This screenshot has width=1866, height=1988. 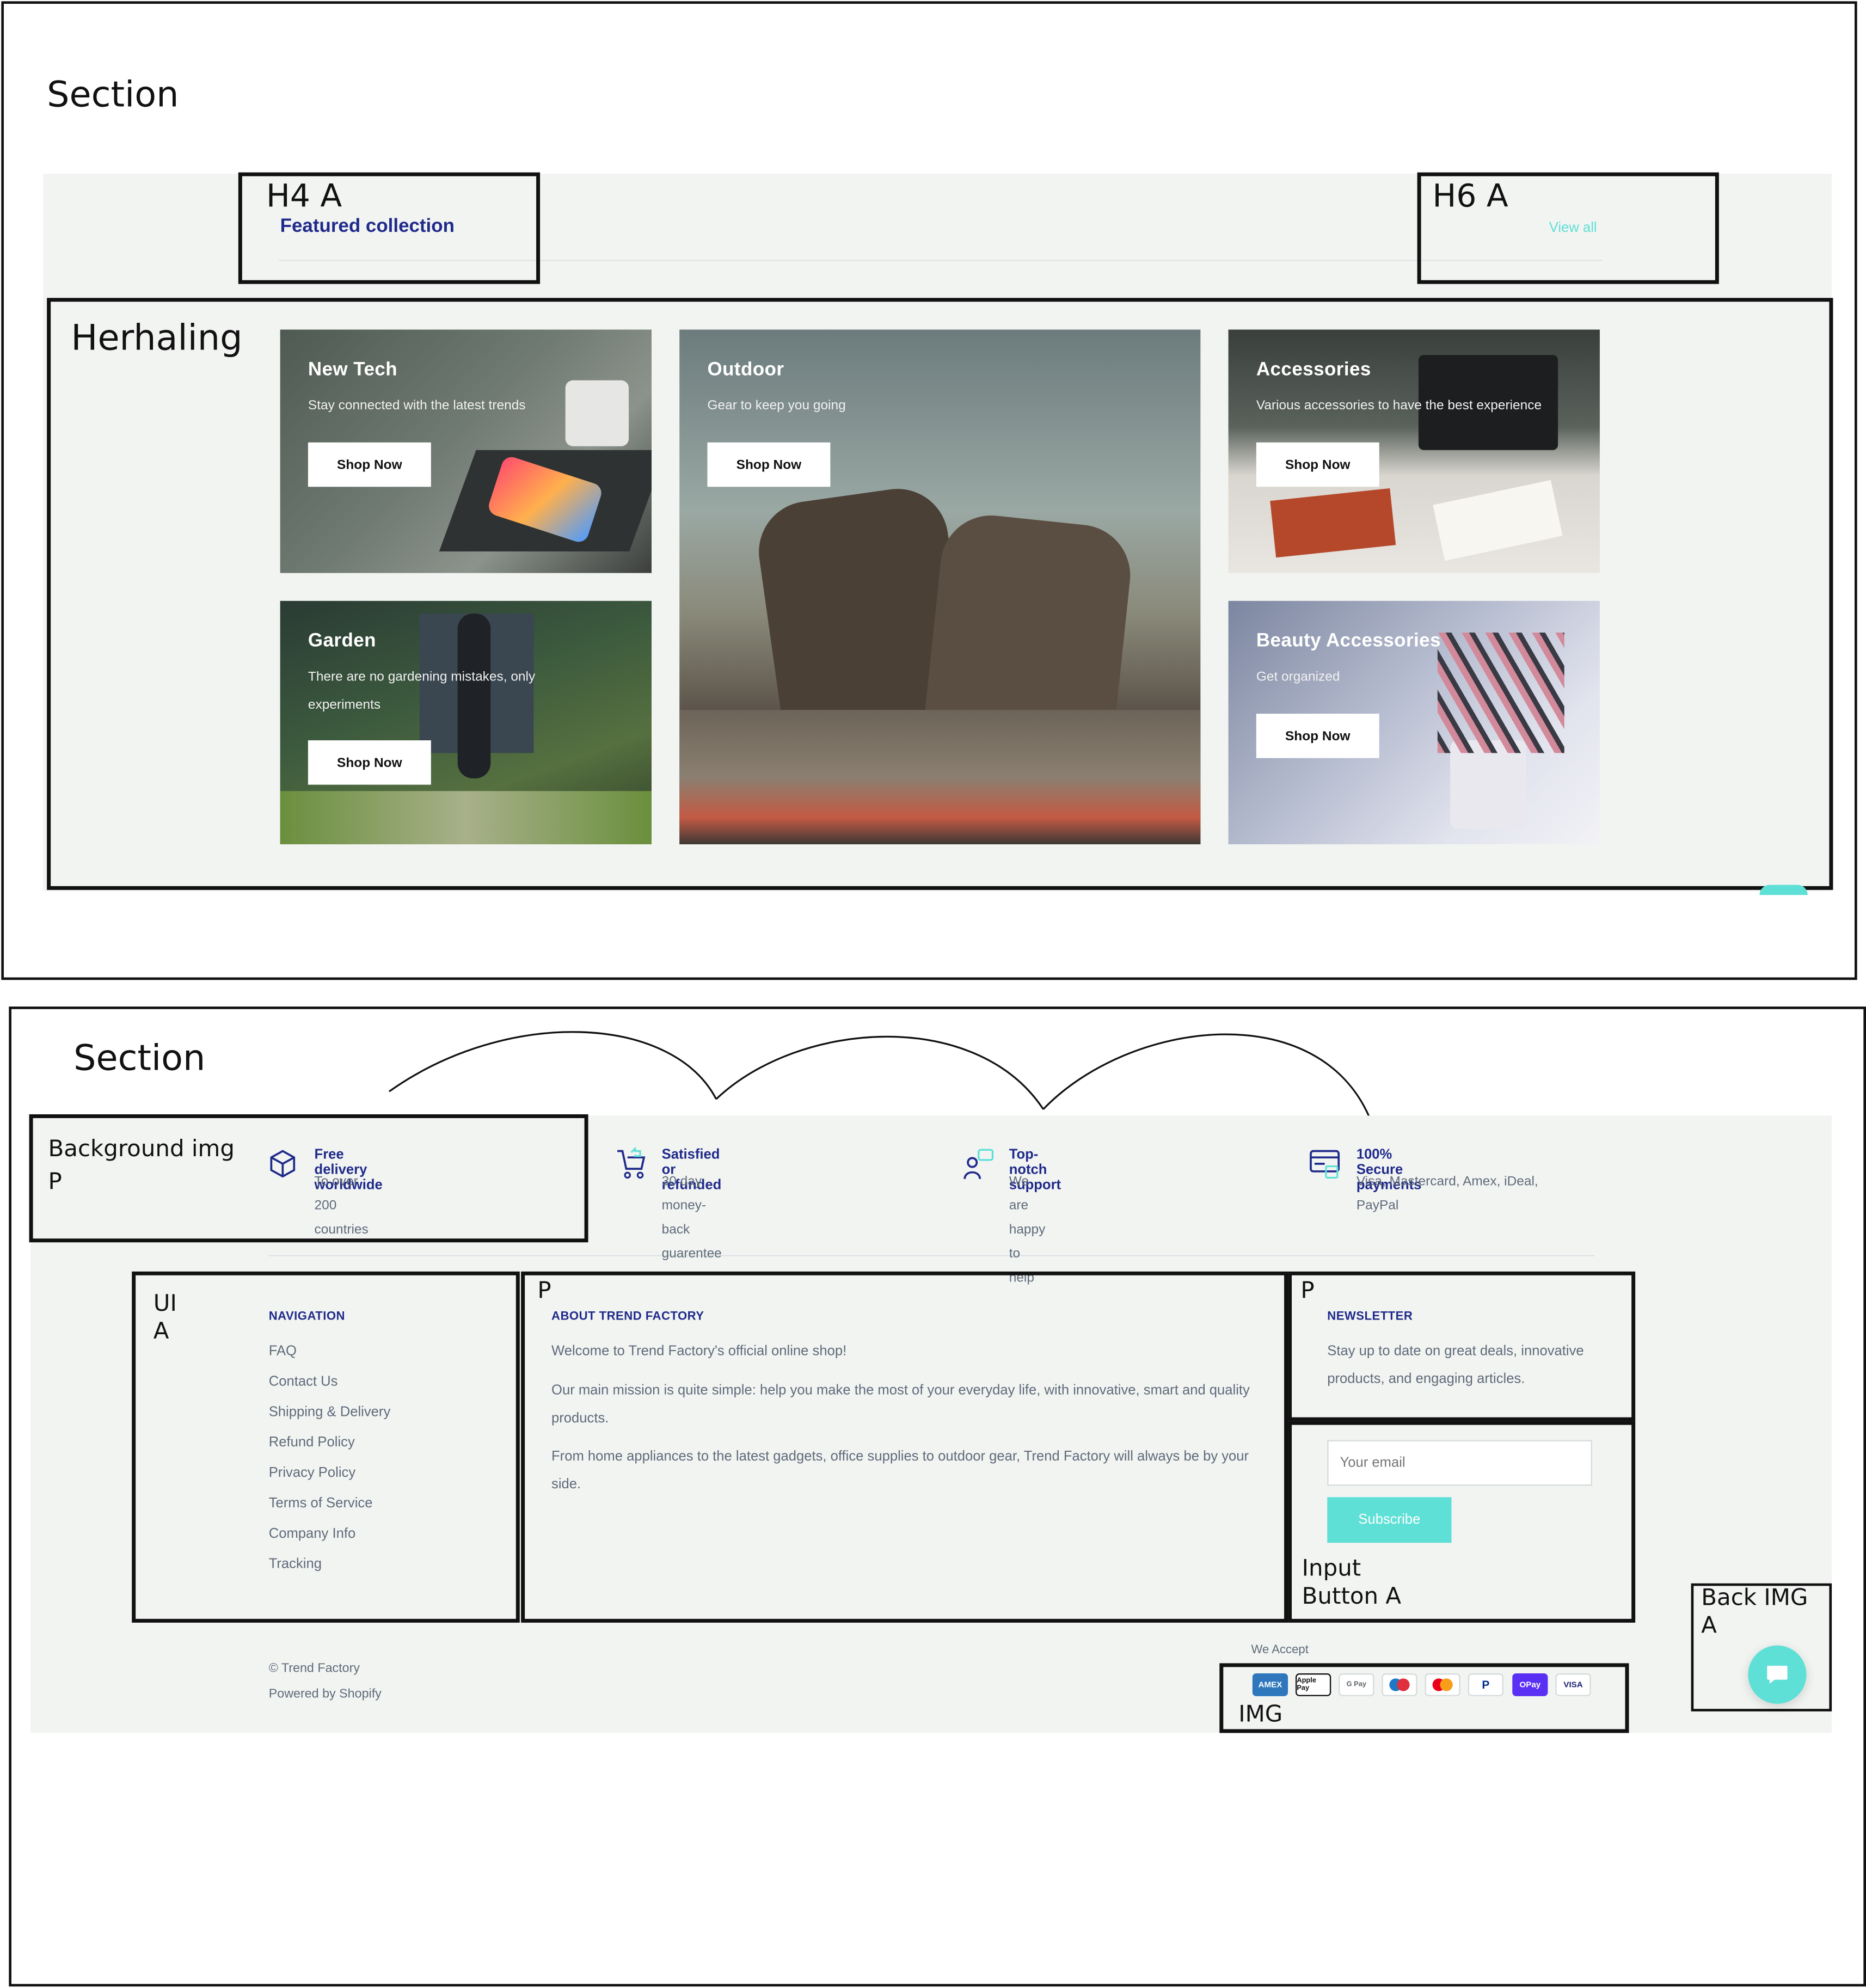 What do you see at coordinates (1459, 1463) in the screenshot?
I see `newsletter-email-input` at bounding box center [1459, 1463].